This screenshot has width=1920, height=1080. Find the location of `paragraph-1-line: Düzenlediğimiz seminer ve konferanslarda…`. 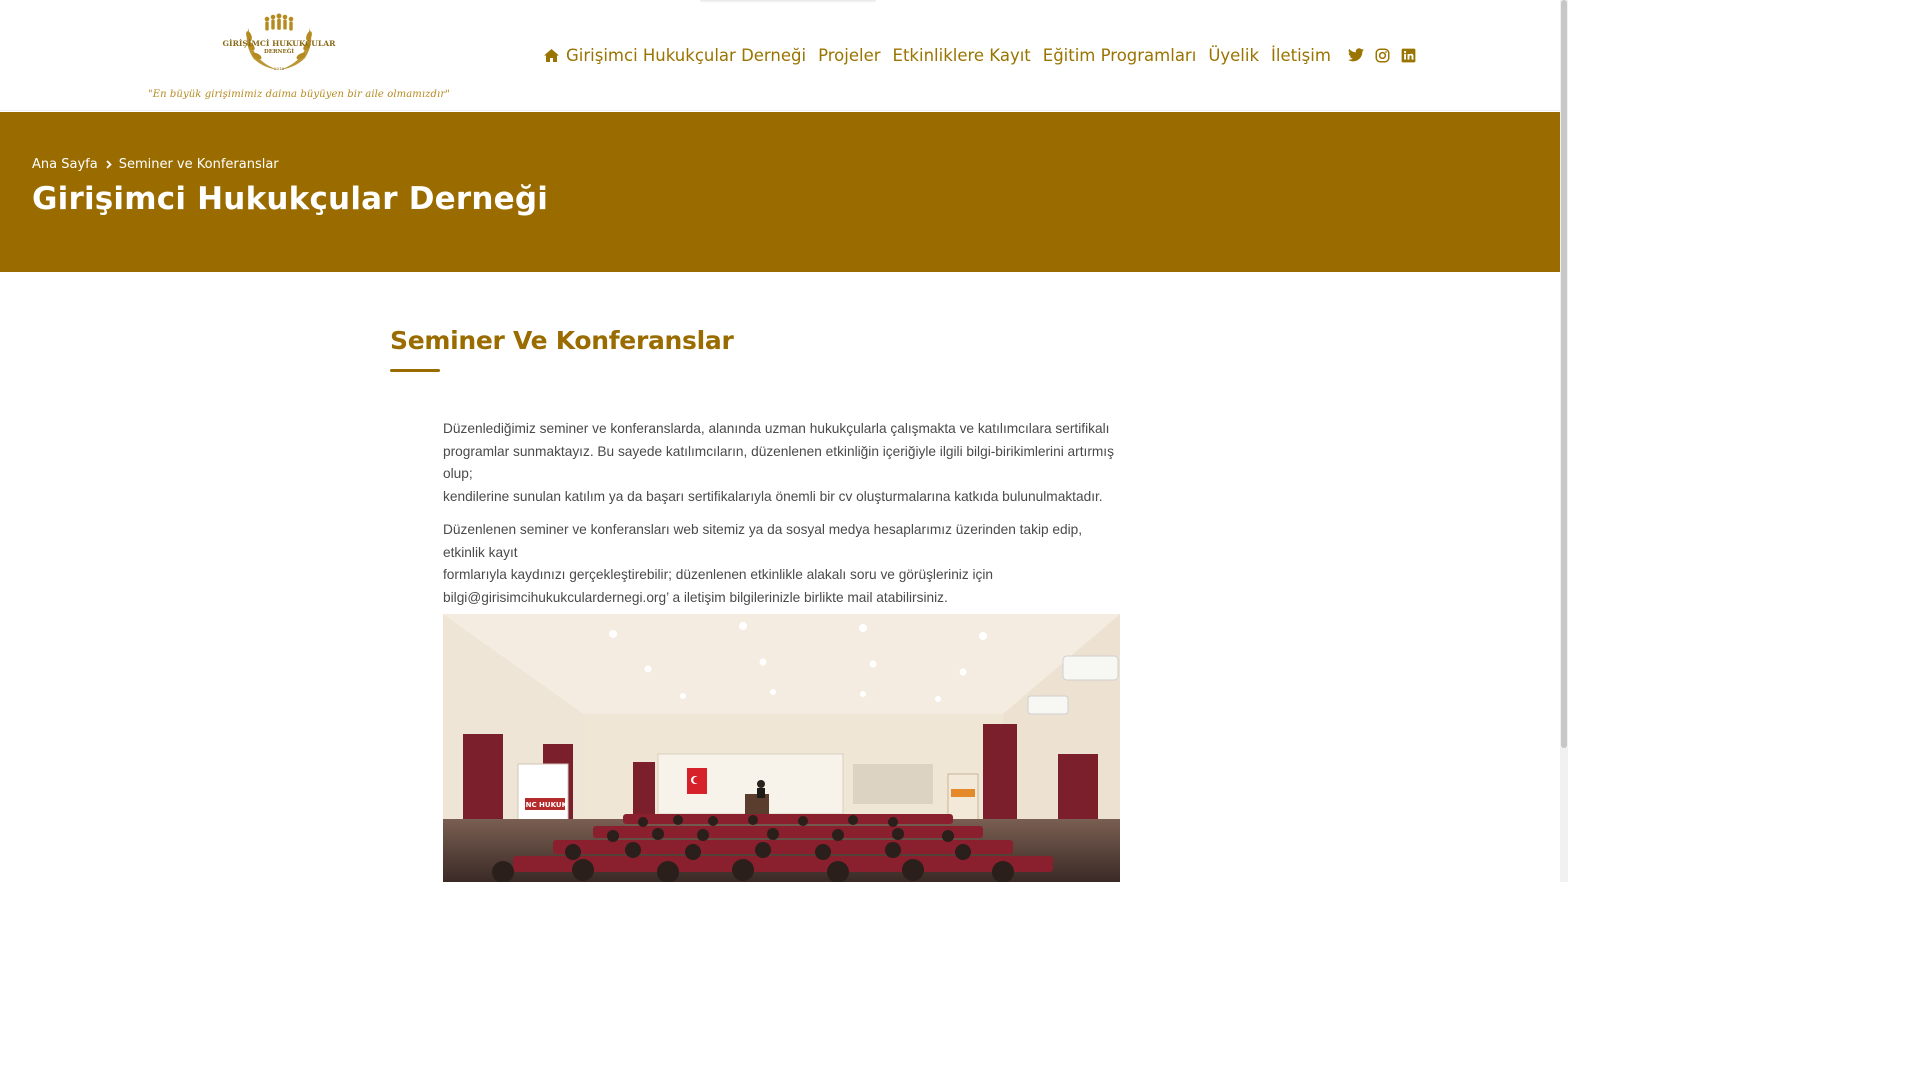

paragraph-1-line: Düzenlediğimiz seminer ve konferanslarda… is located at coordinates (776, 428).